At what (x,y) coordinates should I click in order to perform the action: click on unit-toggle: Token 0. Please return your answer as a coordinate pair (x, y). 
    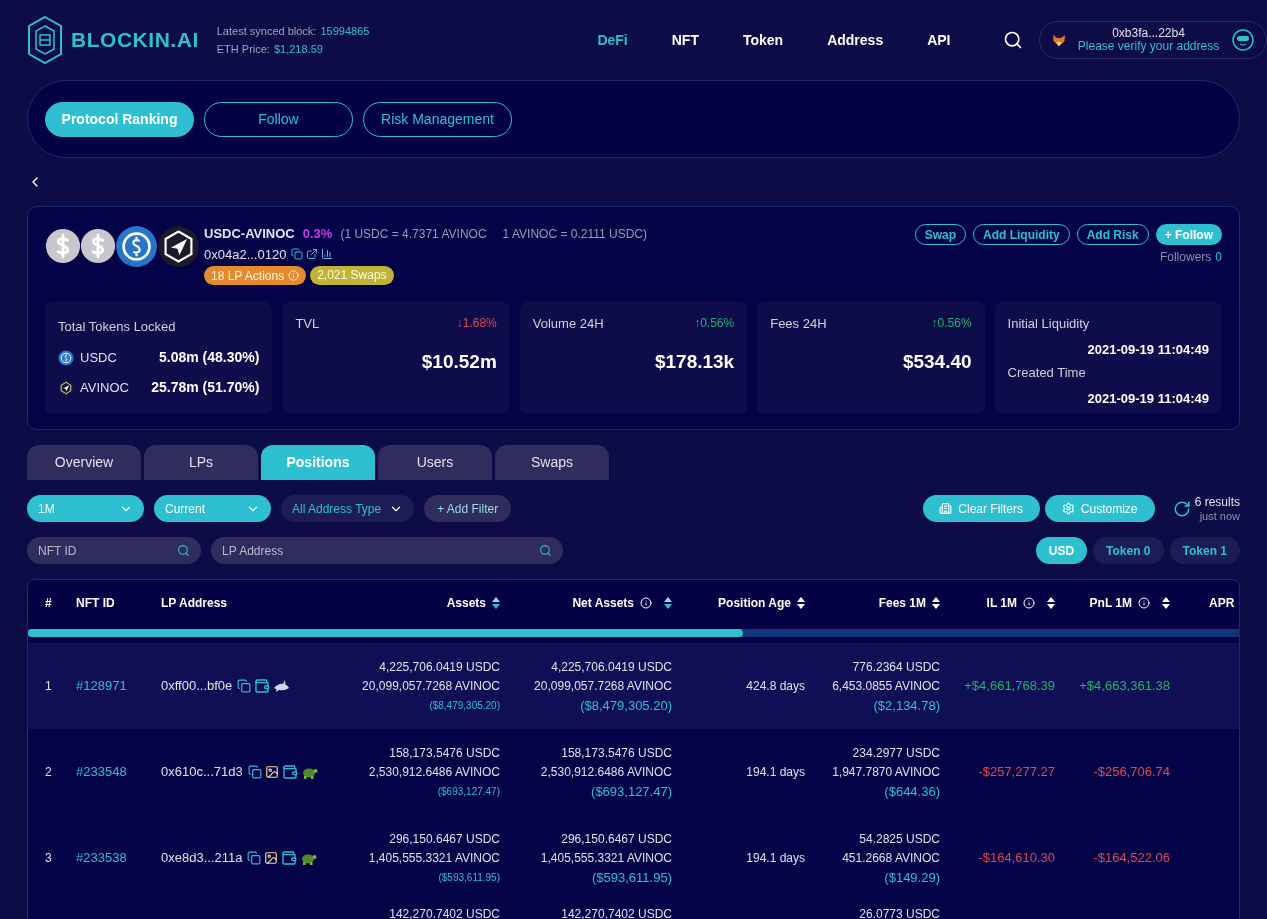
    Looking at the image, I should click on (1128, 550).